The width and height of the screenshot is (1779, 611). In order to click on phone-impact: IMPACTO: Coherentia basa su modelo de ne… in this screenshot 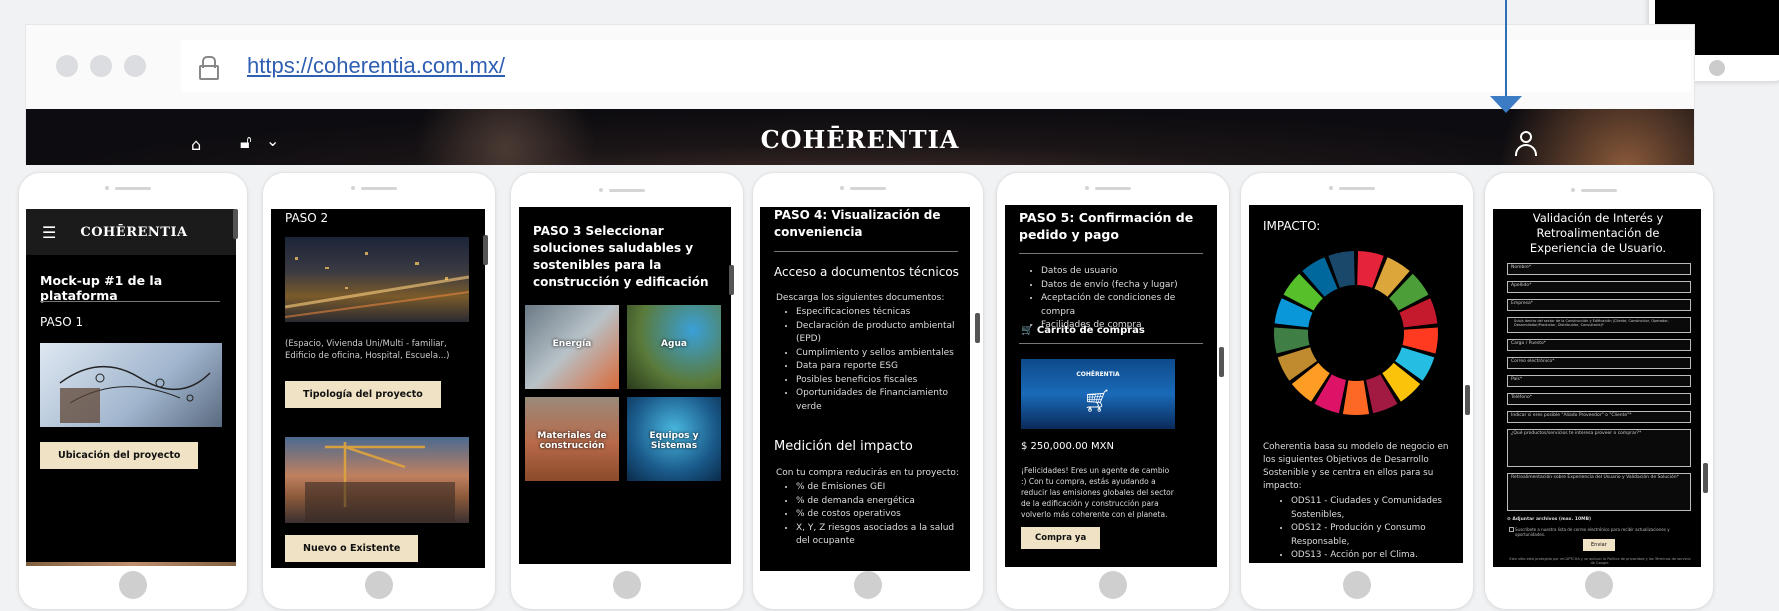, I will do `click(1357, 391)`.